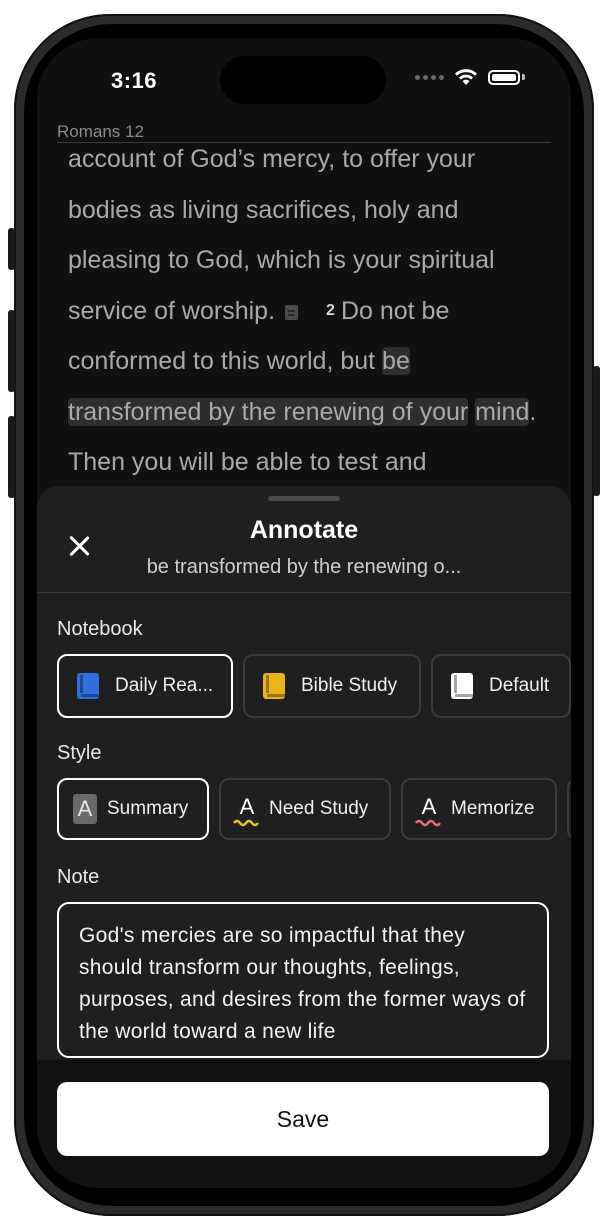 The width and height of the screenshot is (608, 1227). Describe the element at coordinates (504, 77) in the screenshot. I see `battery-icon` at that location.